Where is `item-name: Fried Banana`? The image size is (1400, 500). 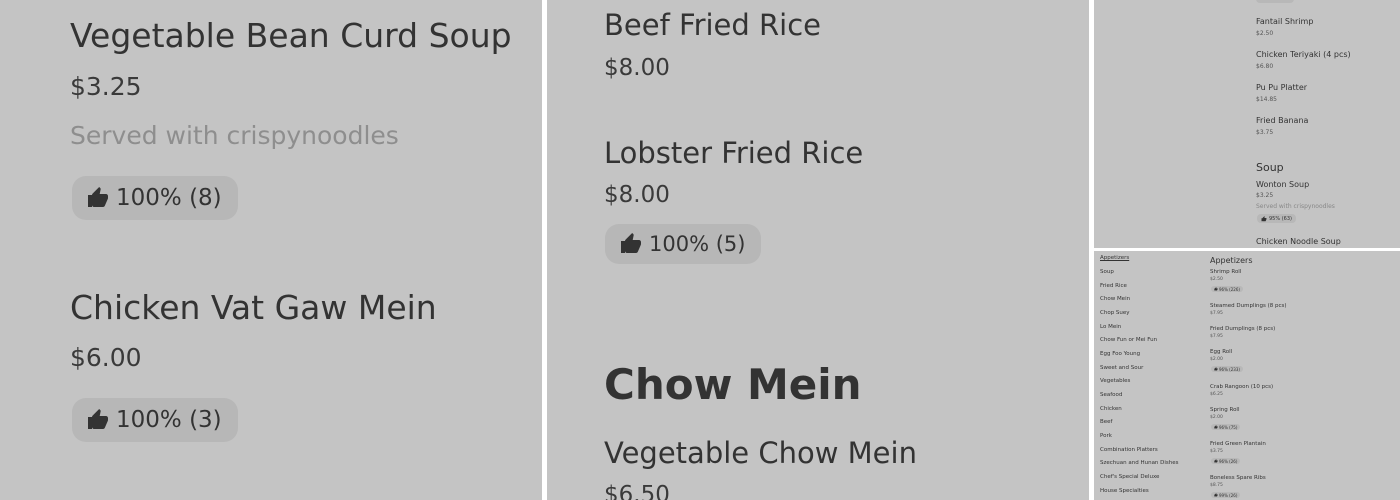 item-name: Fried Banana is located at coordinates (1282, 120).